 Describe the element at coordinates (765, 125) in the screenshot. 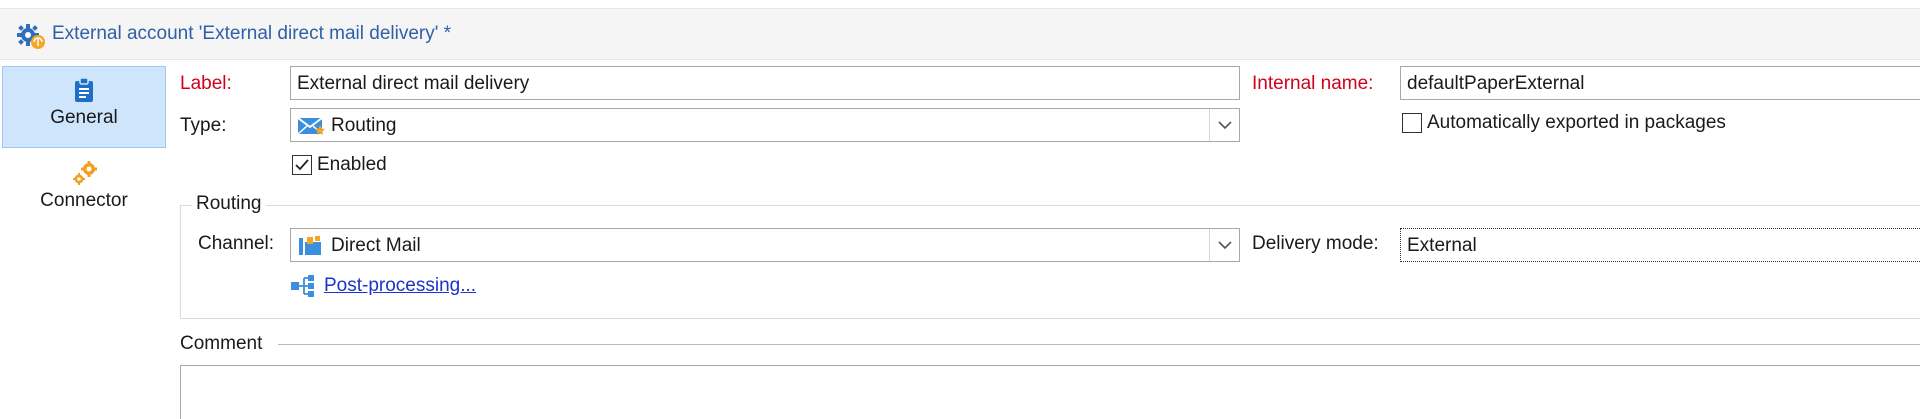

I see `type-select: Routing` at that location.